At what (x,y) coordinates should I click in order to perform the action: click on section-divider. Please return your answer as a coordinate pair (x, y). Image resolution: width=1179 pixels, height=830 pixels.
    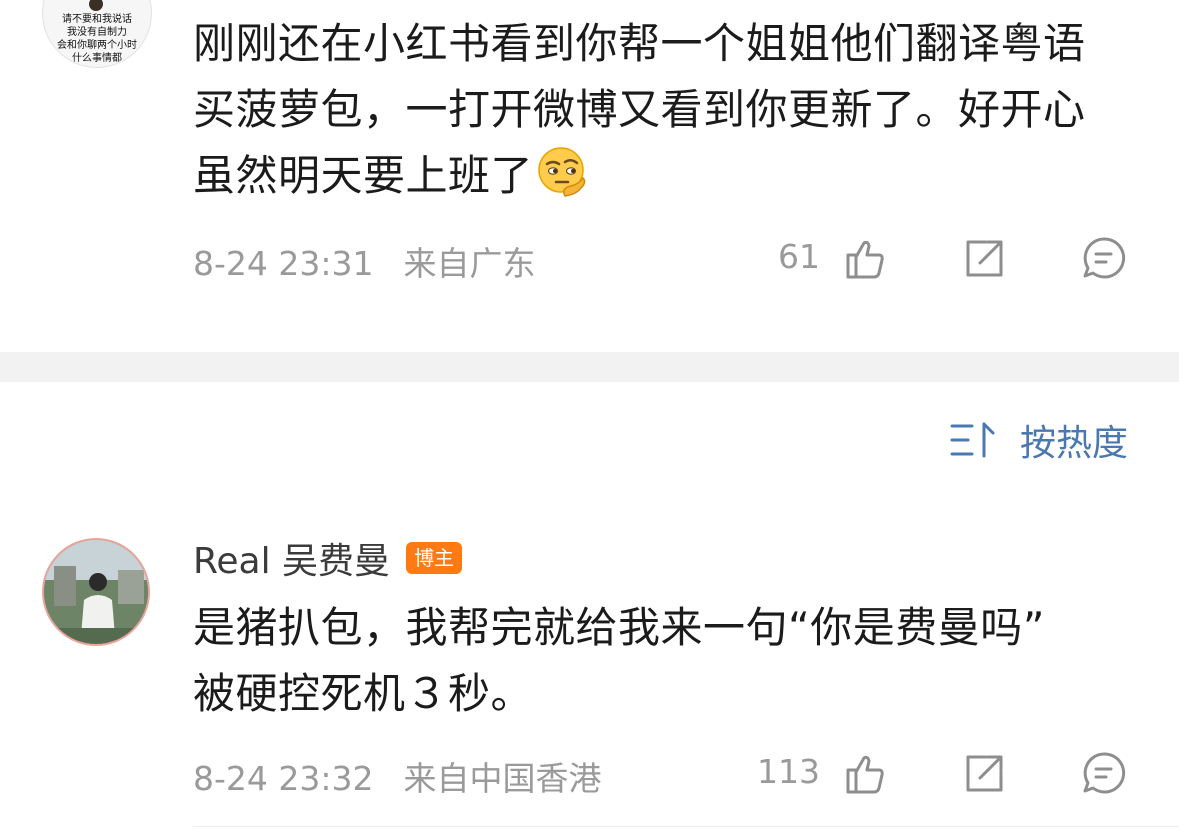
    Looking at the image, I should click on (589, 367).